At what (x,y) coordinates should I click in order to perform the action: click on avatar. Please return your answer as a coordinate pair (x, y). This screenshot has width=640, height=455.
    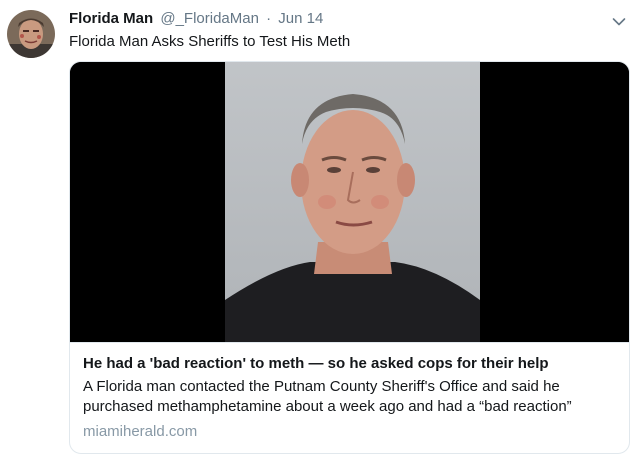
    Looking at the image, I should click on (31, 34).